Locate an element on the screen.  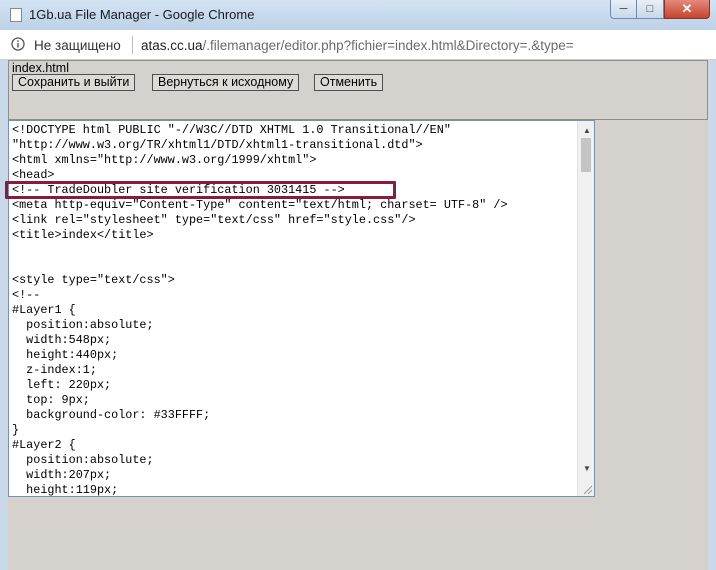
maximize-button: □ is located at coordinates (650, 9).